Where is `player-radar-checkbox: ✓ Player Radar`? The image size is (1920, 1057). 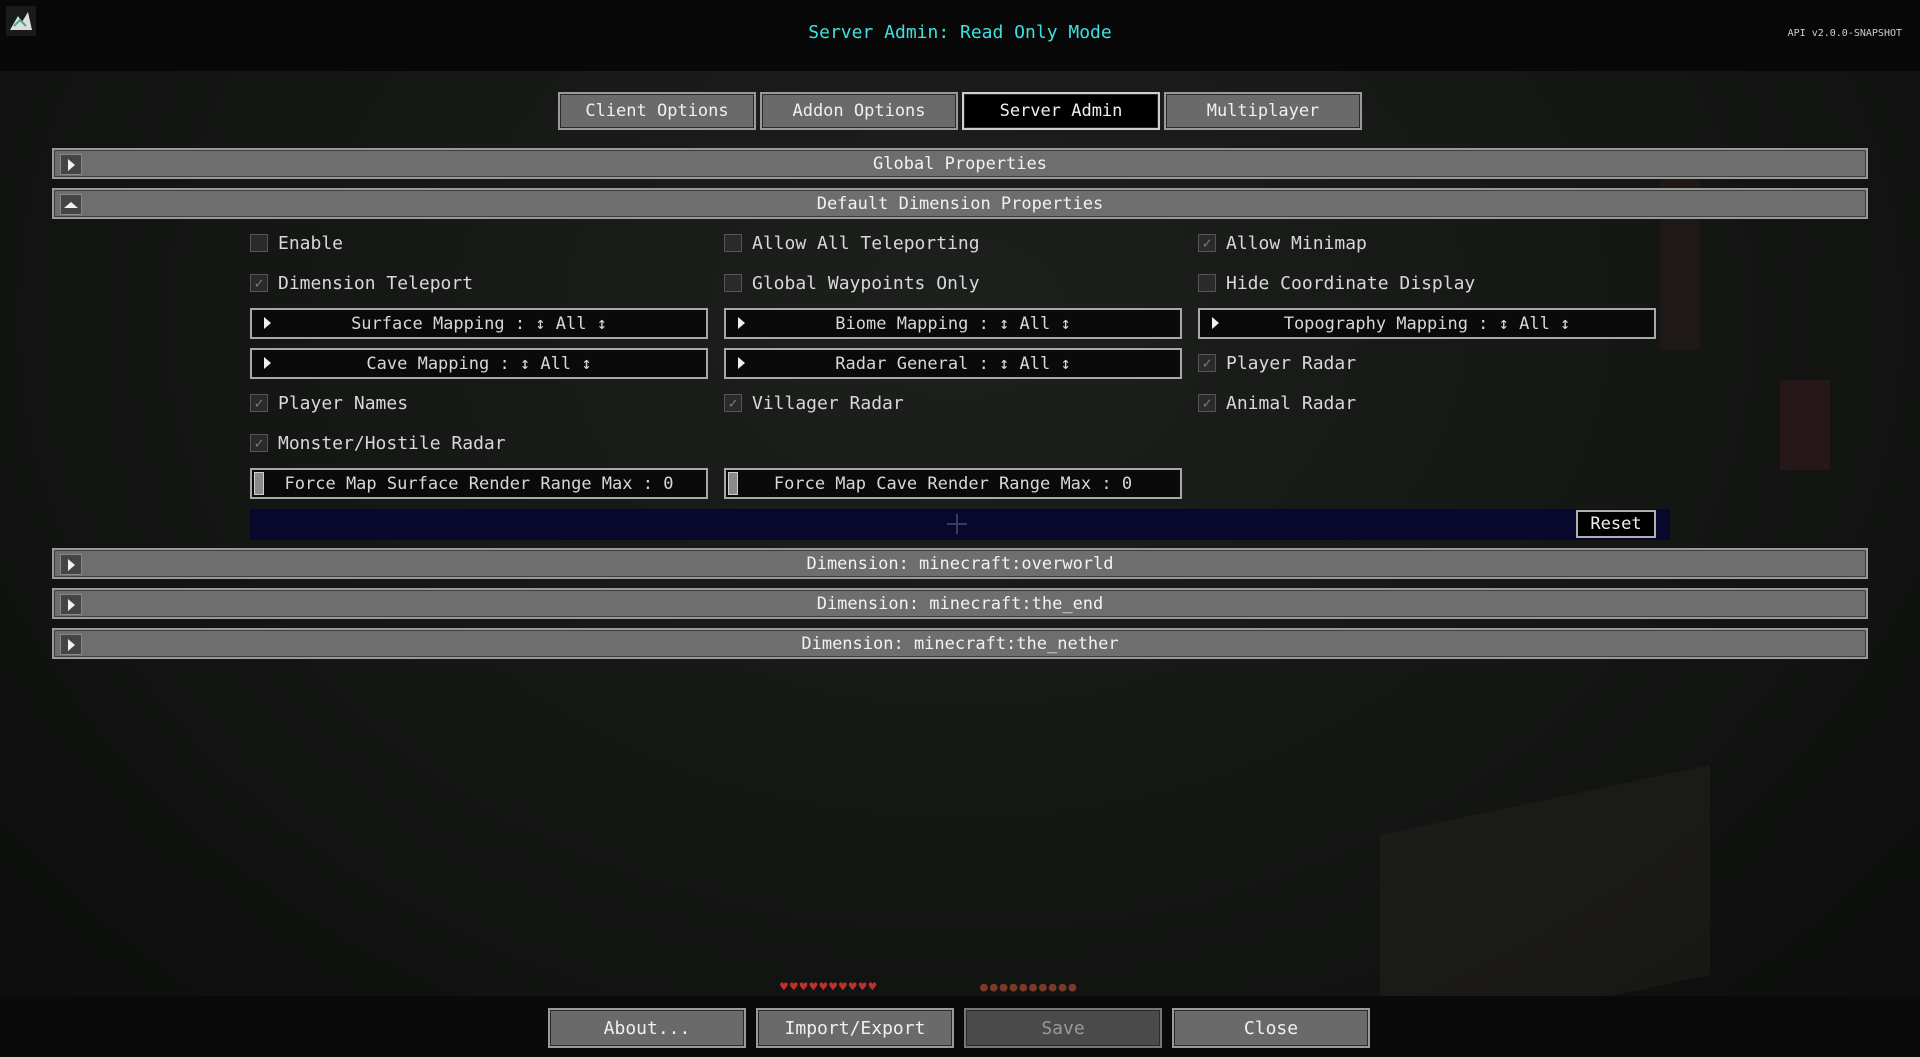 player-radar-checkbox: ✓ Player Radar is located at coordinates (1277, 363).